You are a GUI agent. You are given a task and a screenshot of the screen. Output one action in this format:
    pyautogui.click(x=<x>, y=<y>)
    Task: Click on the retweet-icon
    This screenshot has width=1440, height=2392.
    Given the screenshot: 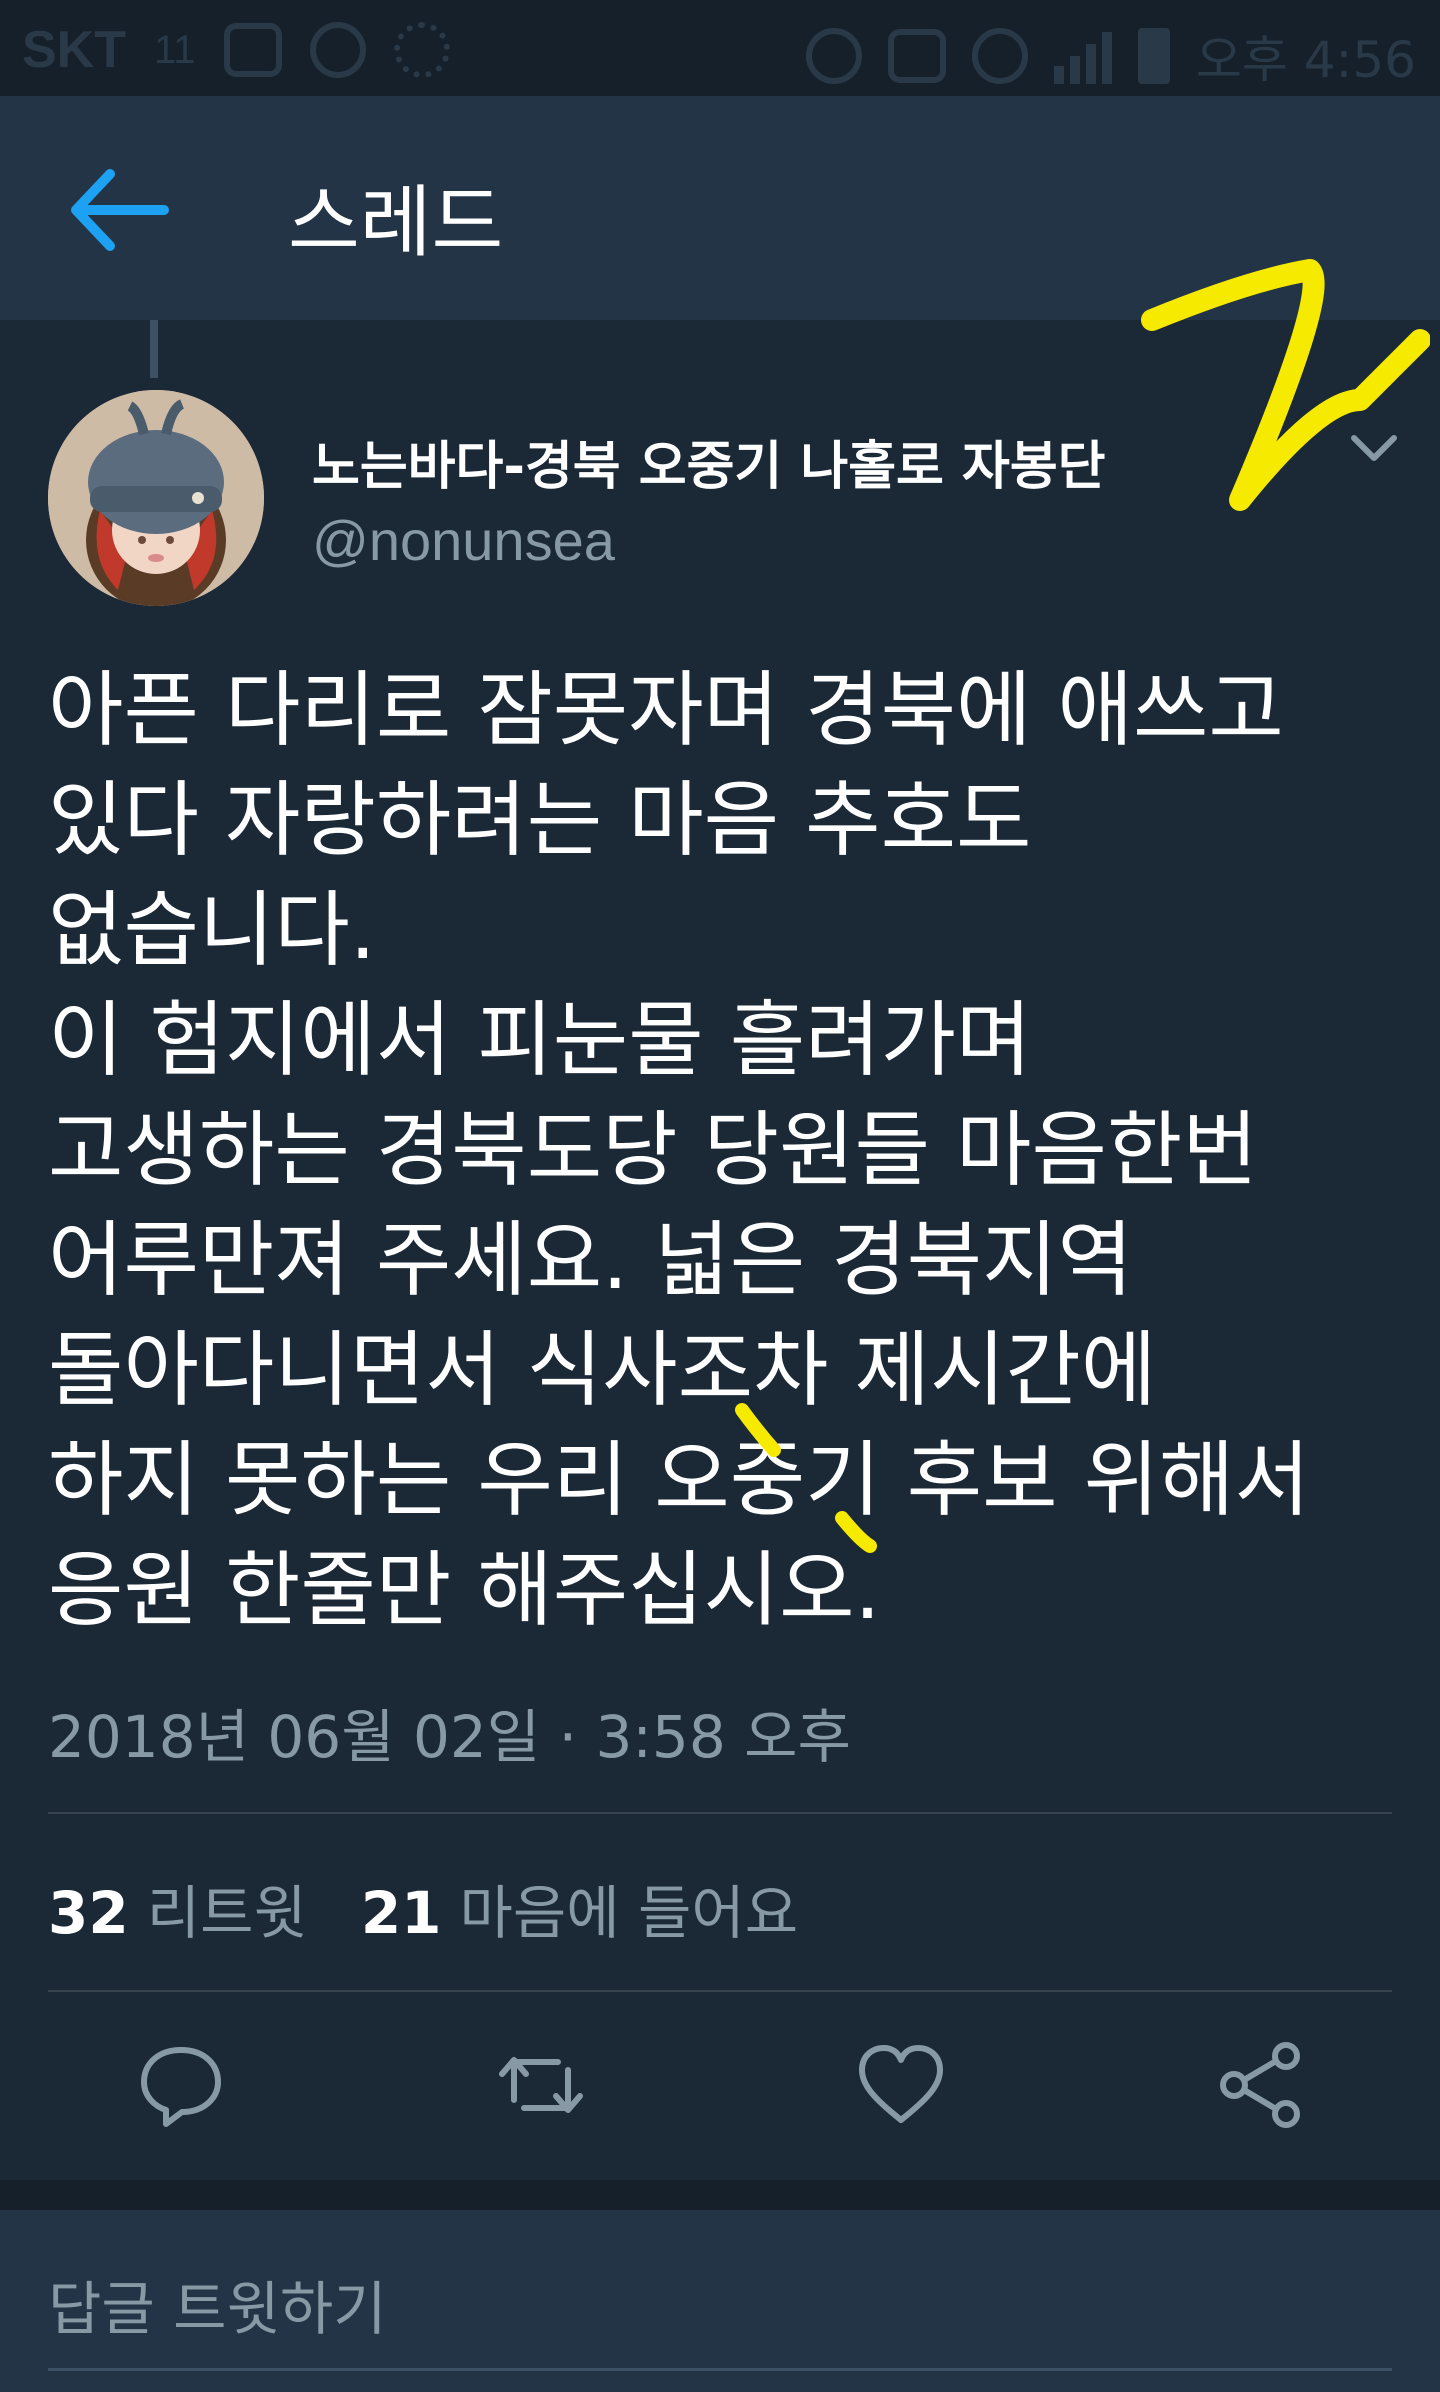 What is the action you would take?
    pyautogui.click(x=541, y=2085)
    